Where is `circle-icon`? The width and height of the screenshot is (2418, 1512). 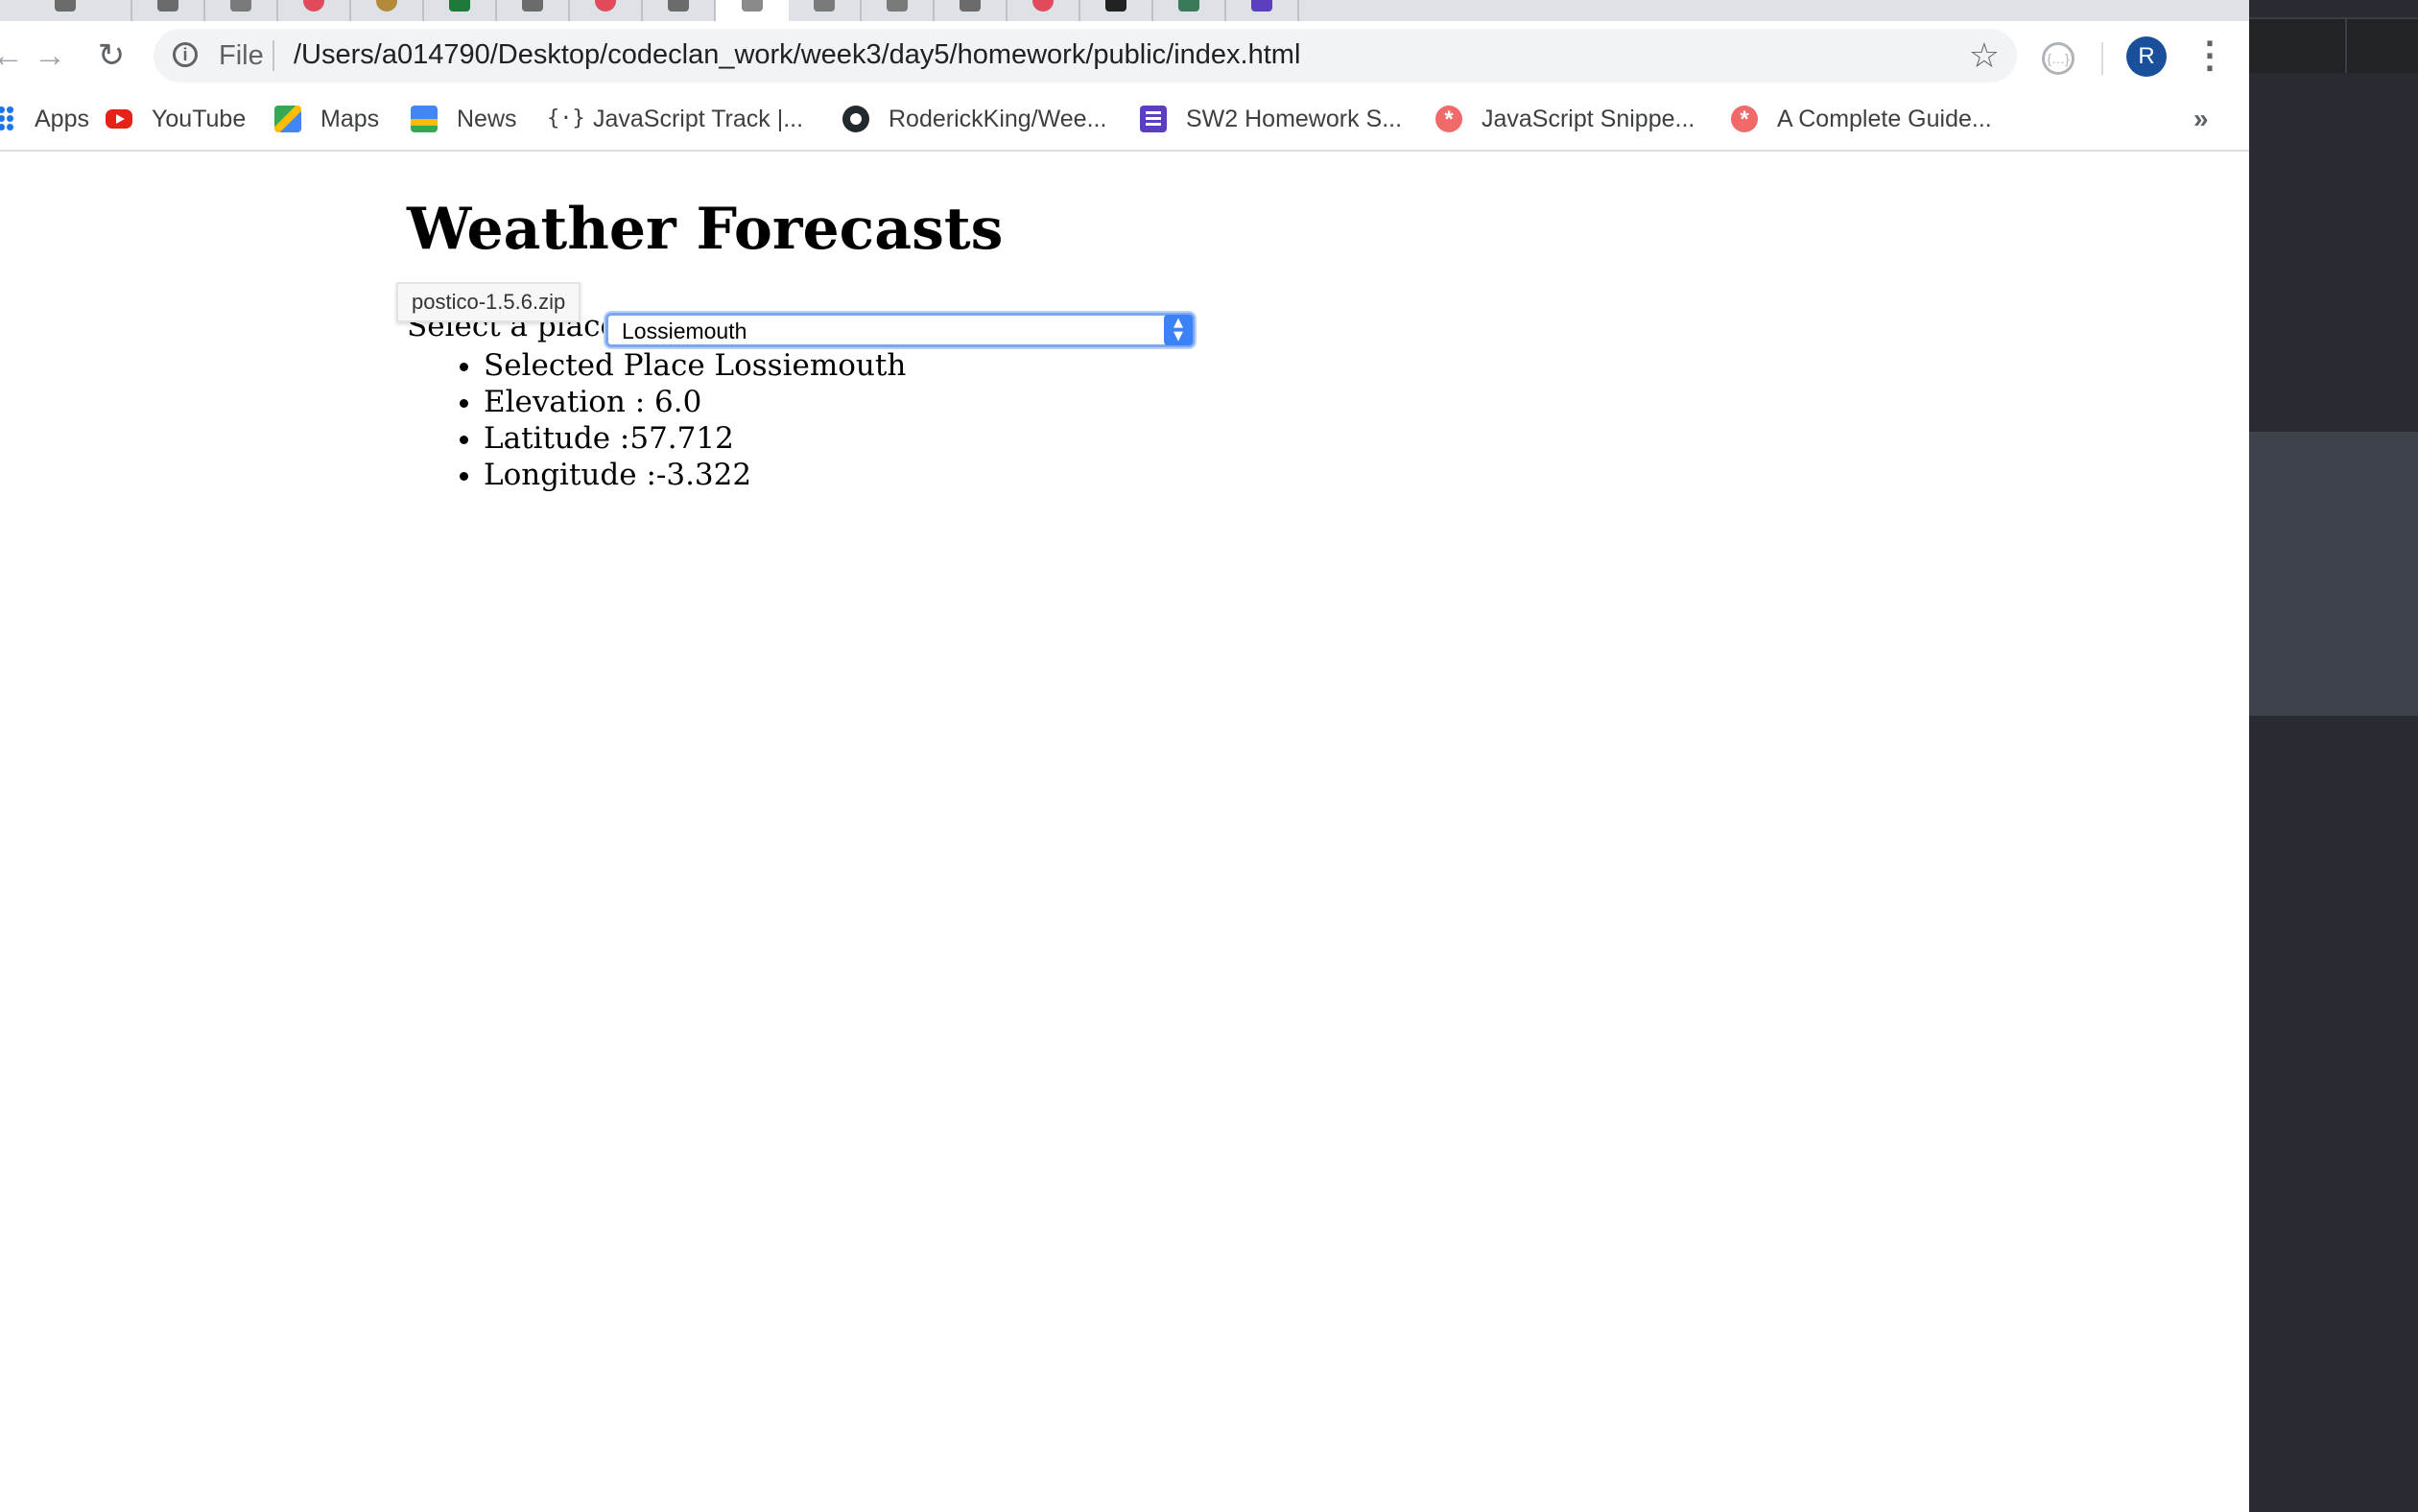 circle-icon is located at coordinates (387, 6).